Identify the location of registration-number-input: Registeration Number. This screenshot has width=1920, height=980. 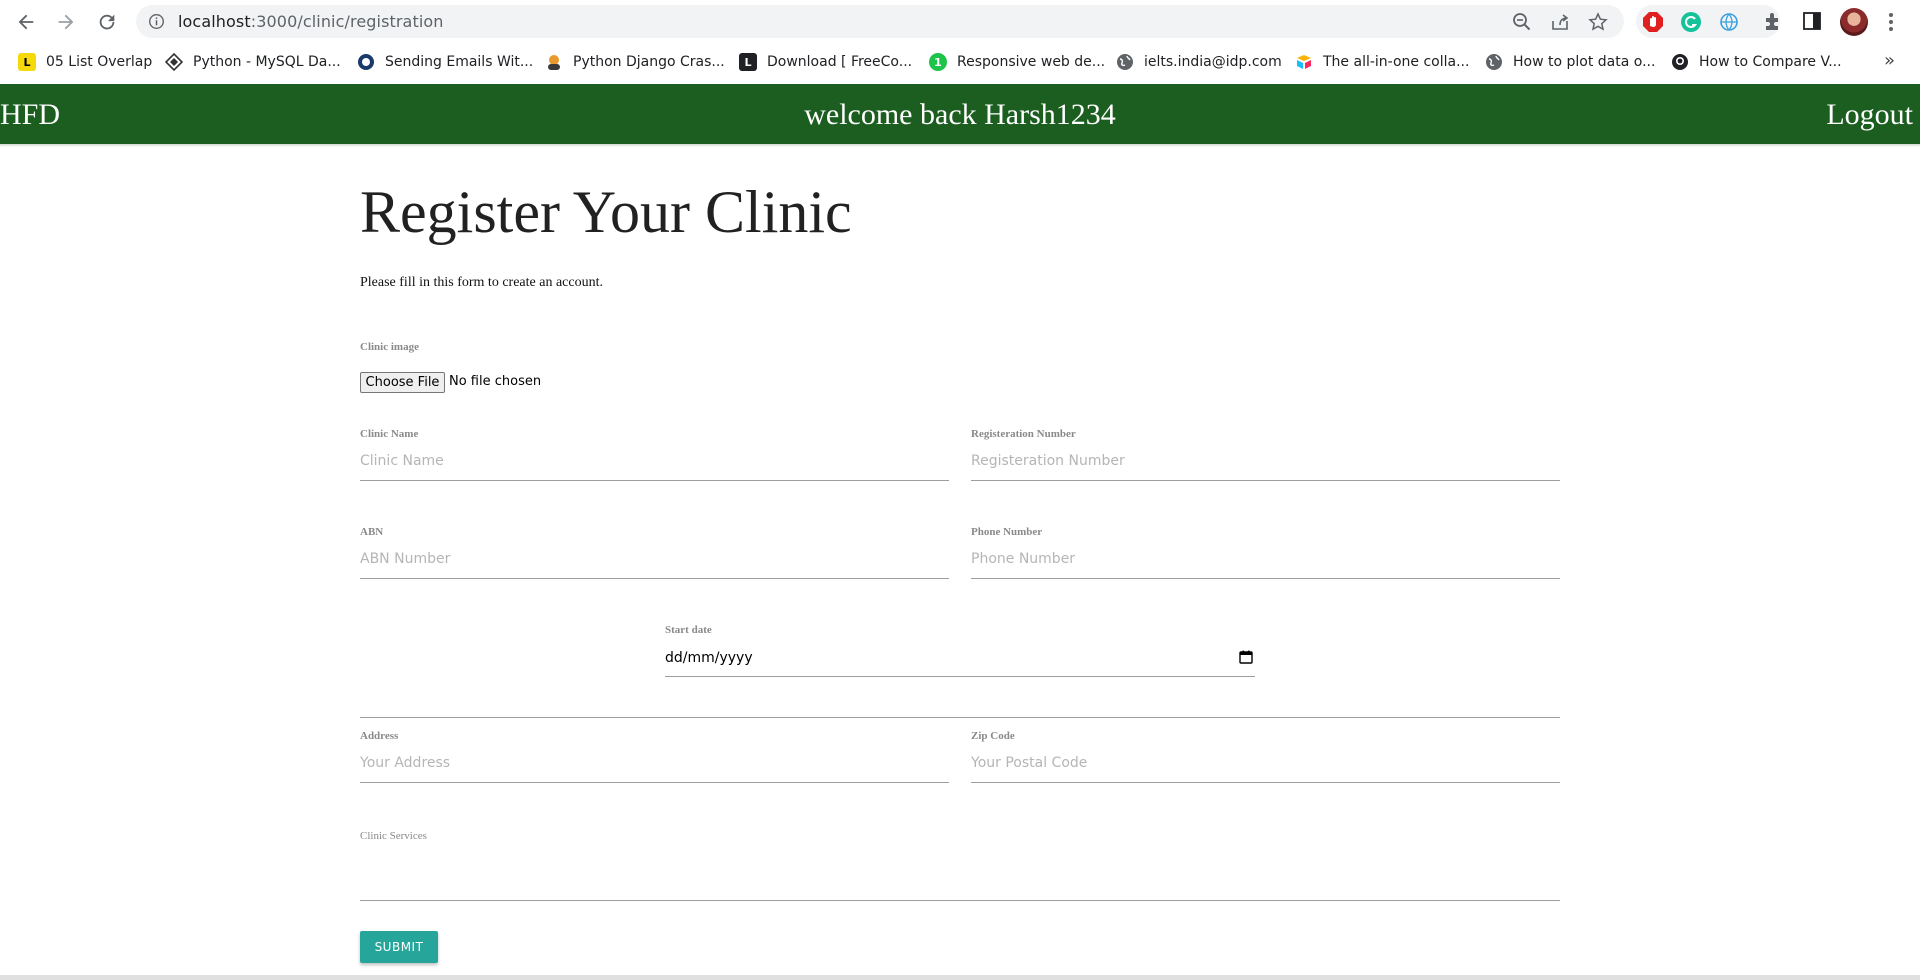
(1265, 466).